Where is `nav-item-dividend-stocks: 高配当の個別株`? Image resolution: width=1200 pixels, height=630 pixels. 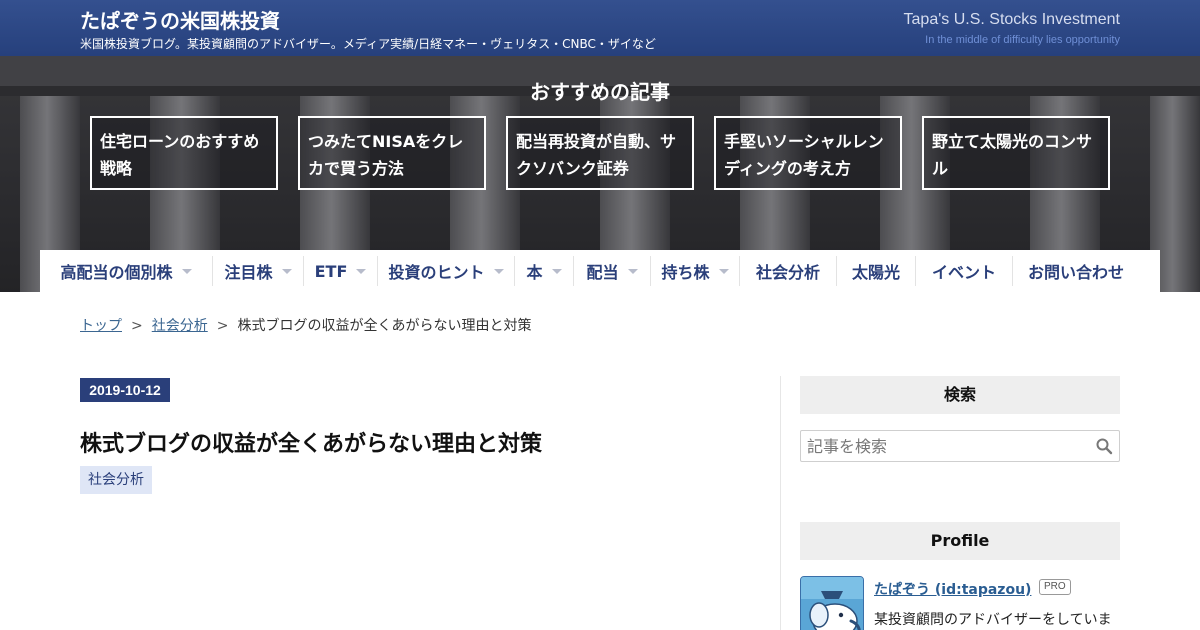
nav-item-dividend-stocks: 高配当の個別株 is located at coordinates (126, 271).